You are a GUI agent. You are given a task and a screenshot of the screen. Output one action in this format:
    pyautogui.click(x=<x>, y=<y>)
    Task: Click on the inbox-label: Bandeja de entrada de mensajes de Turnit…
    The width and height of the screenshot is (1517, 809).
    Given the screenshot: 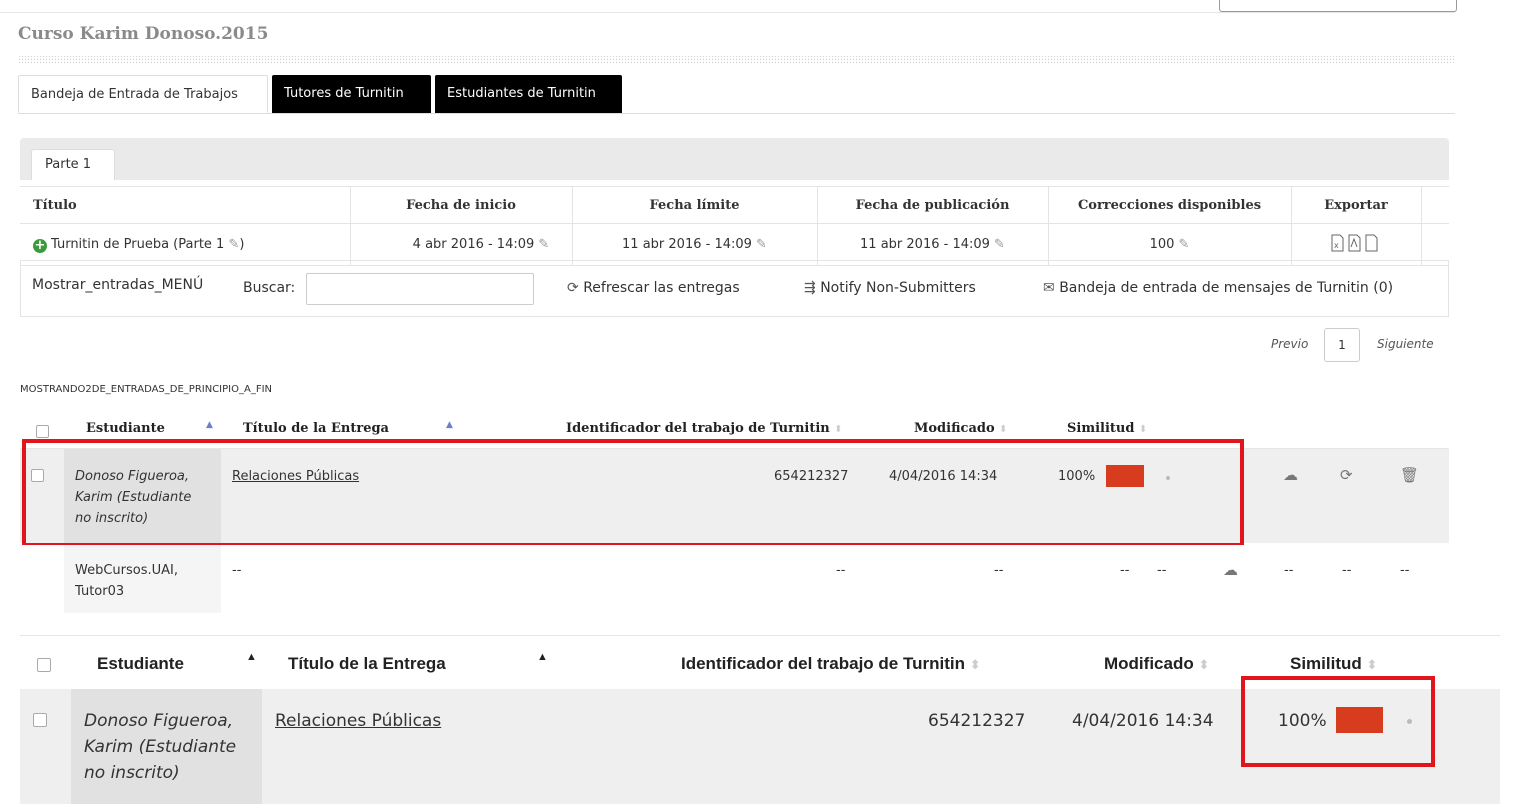 What is the action you would take?
    pyautogui.click(x=1226, y=288)
    